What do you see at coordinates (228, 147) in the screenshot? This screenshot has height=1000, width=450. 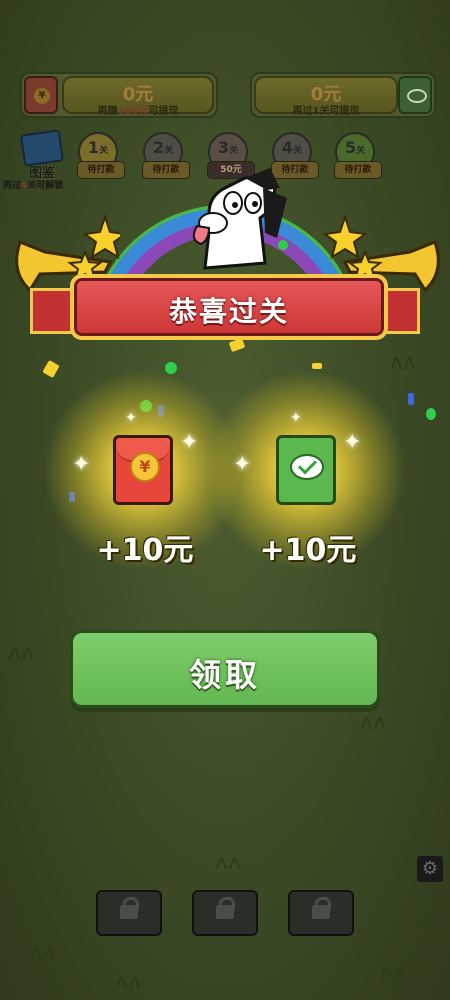 I see `level-number: 3关` at bounding box center [228, 147].